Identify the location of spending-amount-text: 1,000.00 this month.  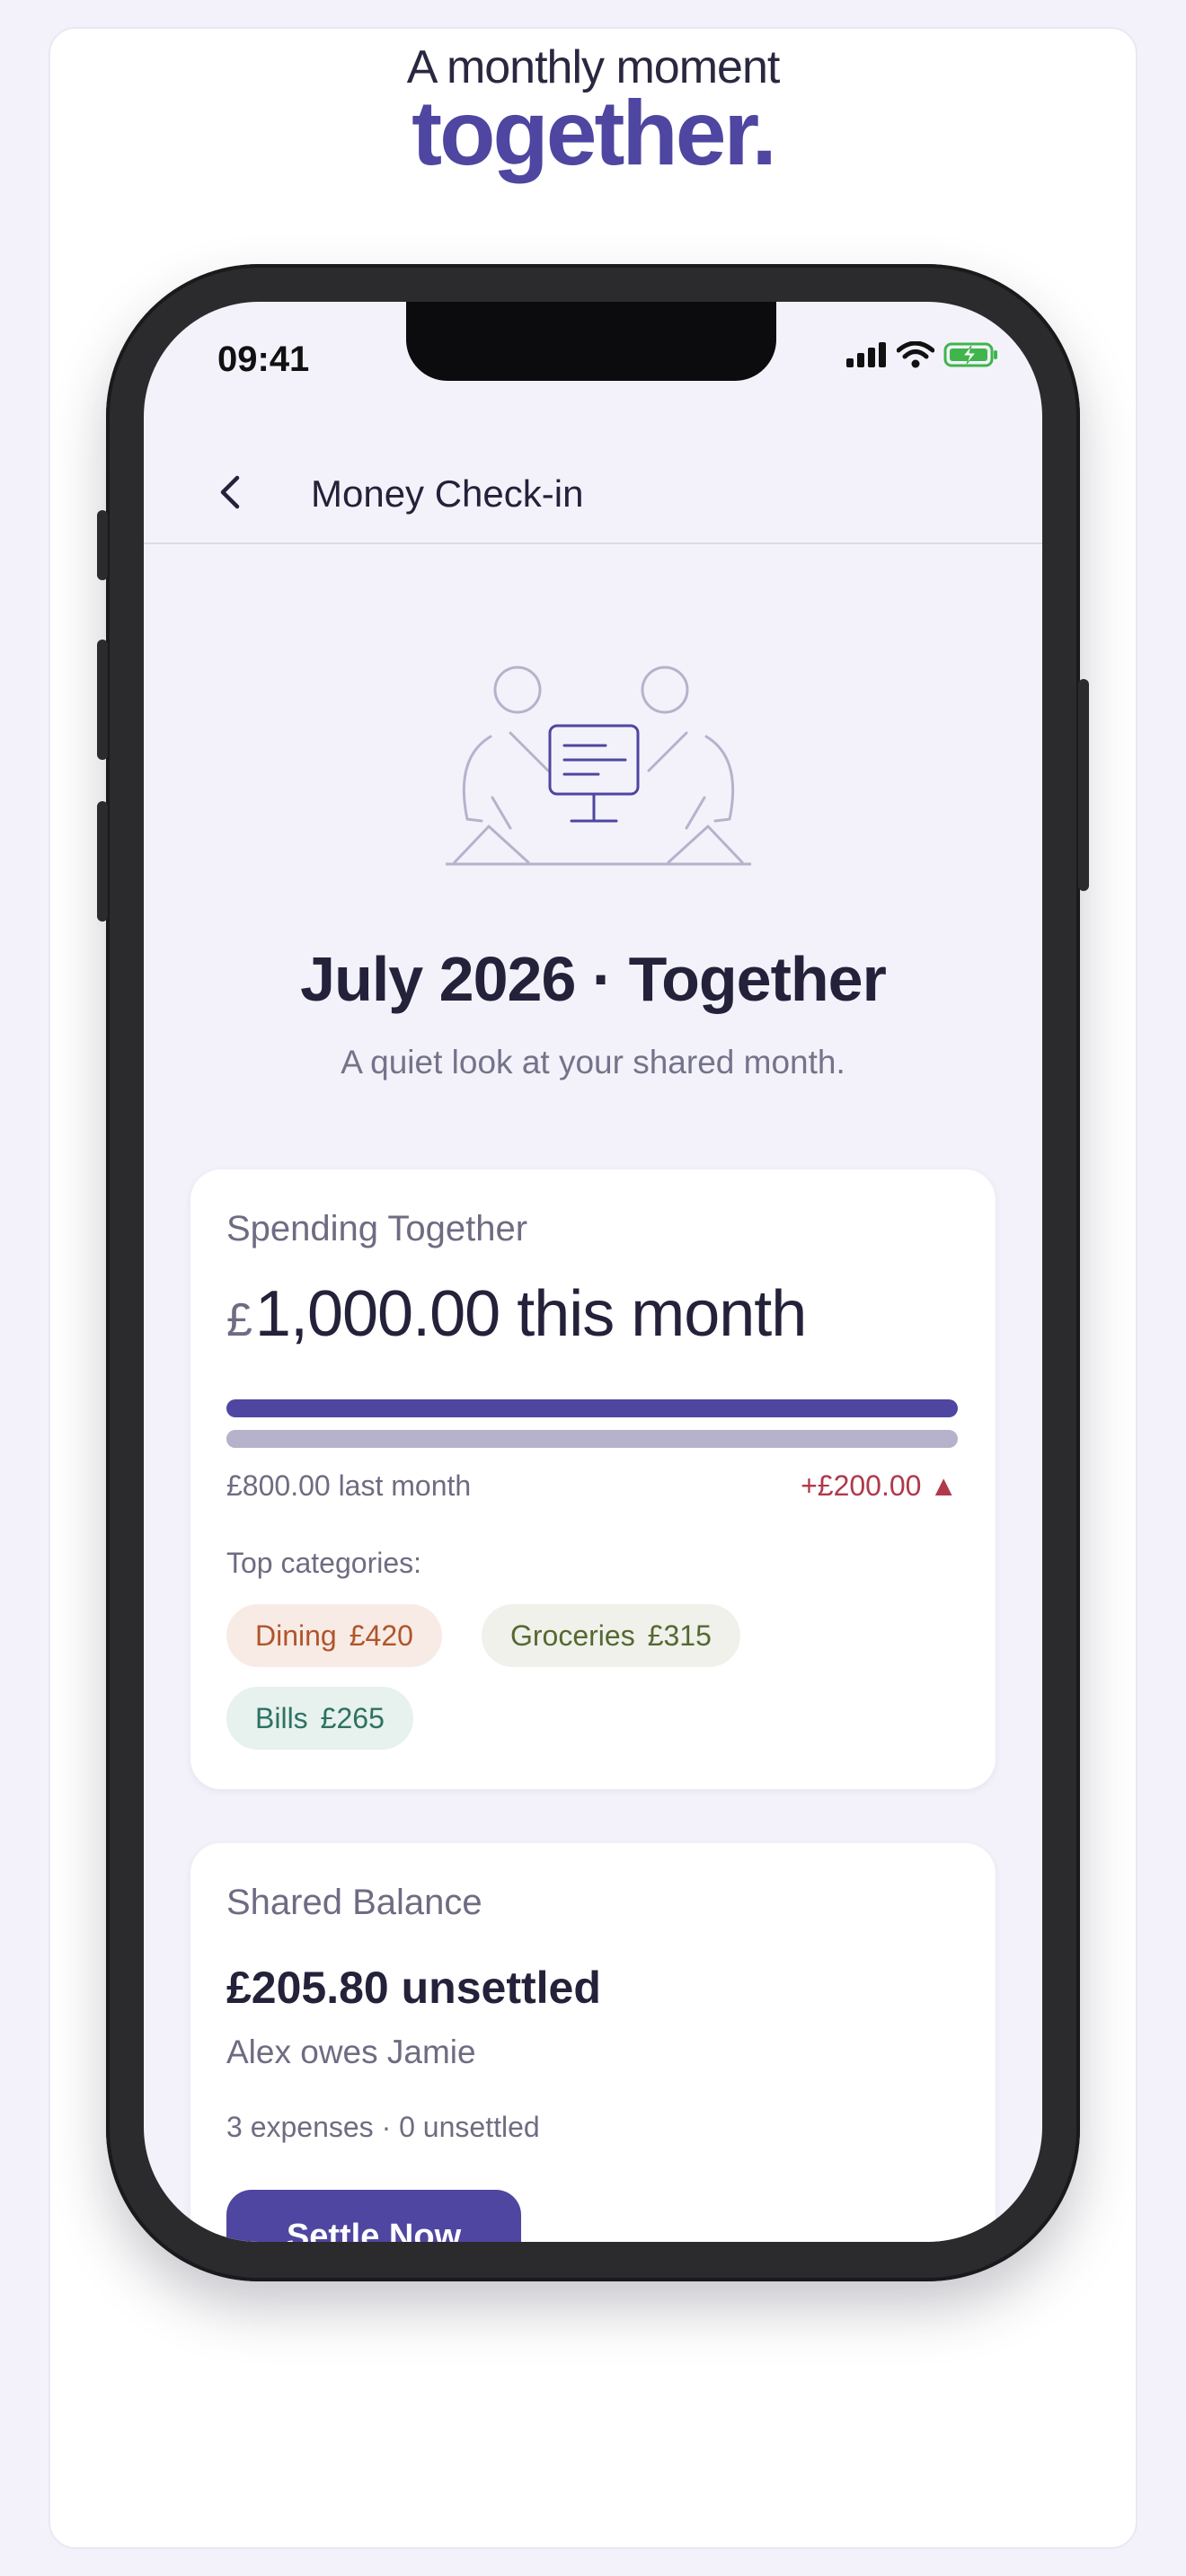
(530, 1314).